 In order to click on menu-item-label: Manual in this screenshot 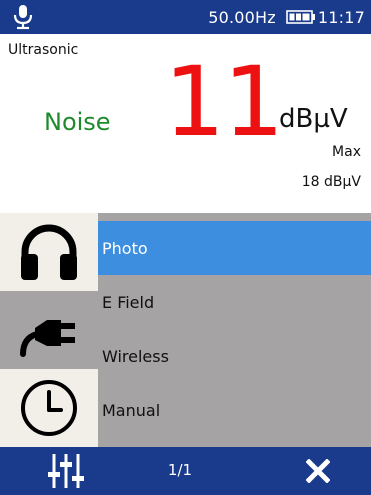, I will do `click(131, 410)`.